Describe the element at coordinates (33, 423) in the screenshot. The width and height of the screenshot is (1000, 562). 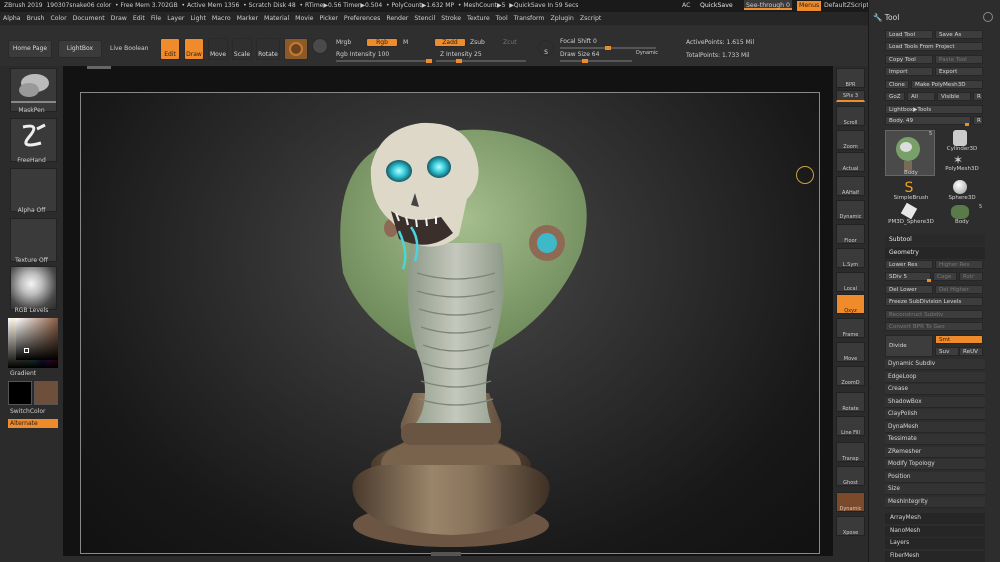
I see `alternate-button: Alternate` at that location.